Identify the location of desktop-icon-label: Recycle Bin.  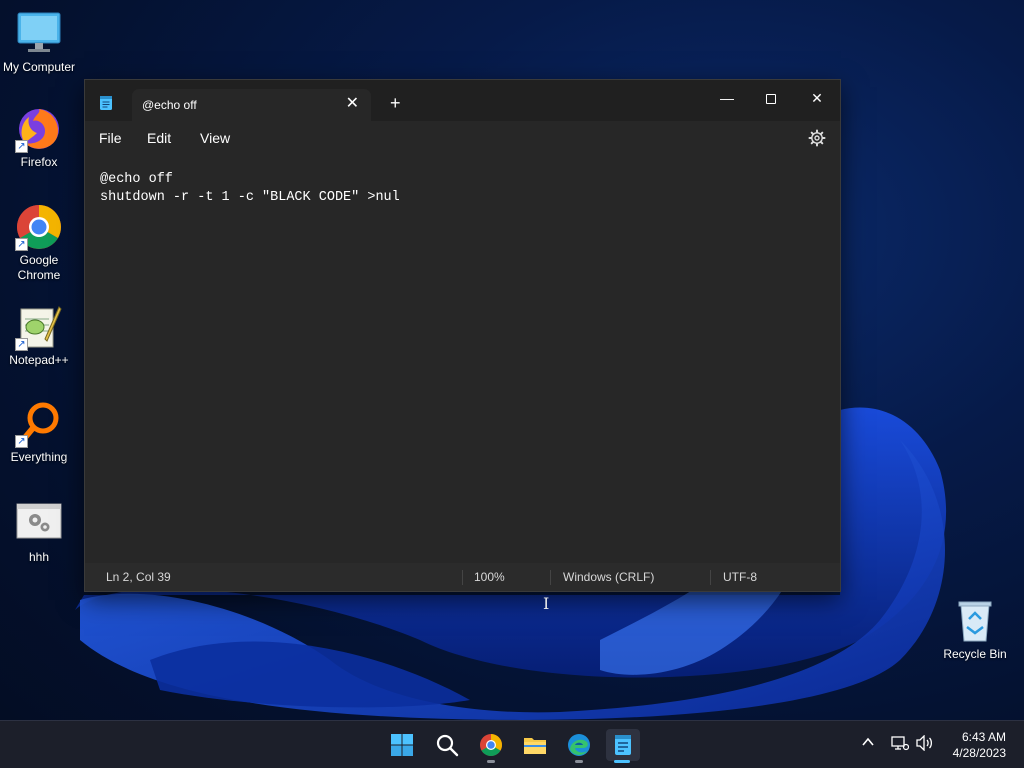
(975, 654).